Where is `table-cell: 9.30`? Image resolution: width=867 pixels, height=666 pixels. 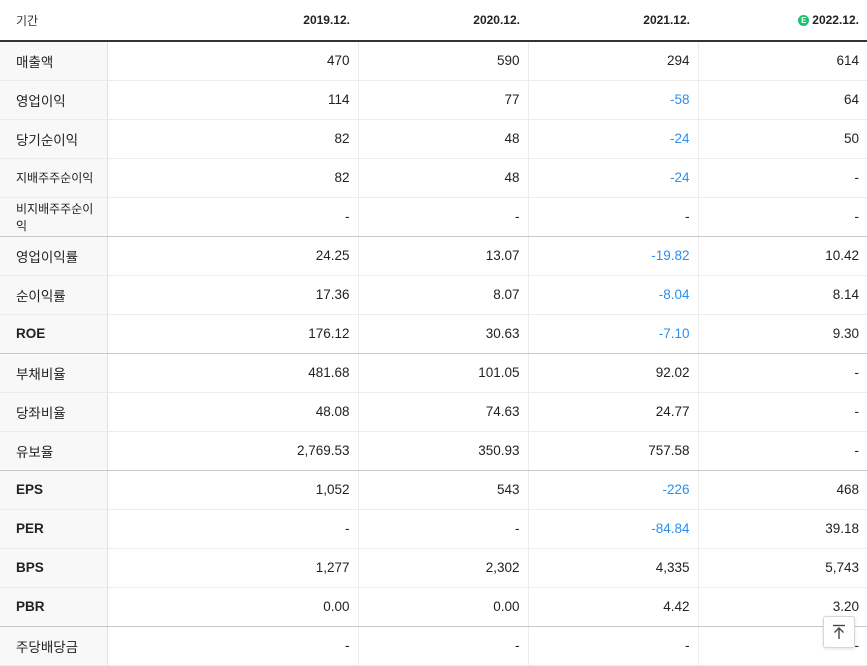
table-cell: 9.30 is located at coordinates (782, 334).